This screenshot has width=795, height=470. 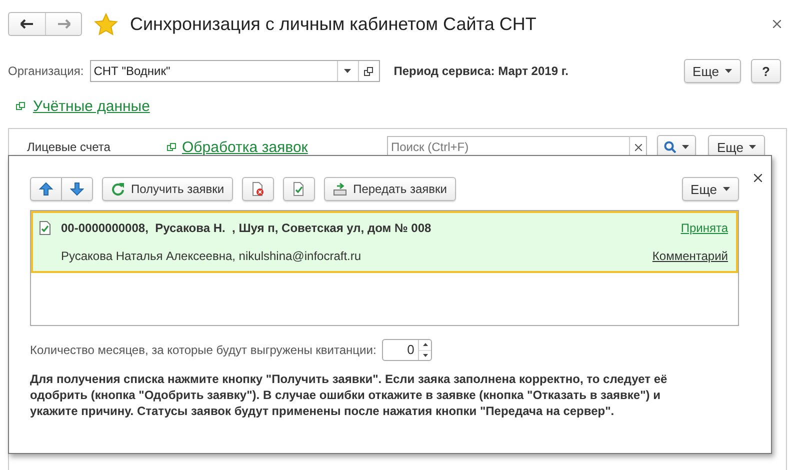 I want to click on request-details: Русакова Наталья Алексеевна, nikulshina@infocraft.ru, so click(x=211, y=256).